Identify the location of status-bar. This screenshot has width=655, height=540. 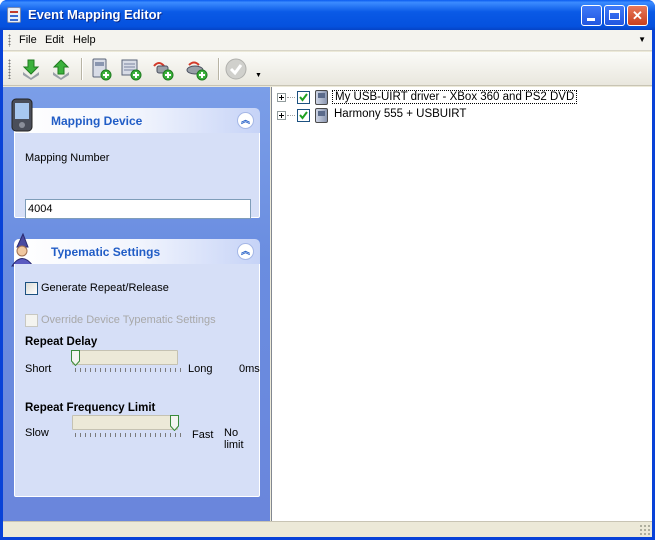
(327, 529).